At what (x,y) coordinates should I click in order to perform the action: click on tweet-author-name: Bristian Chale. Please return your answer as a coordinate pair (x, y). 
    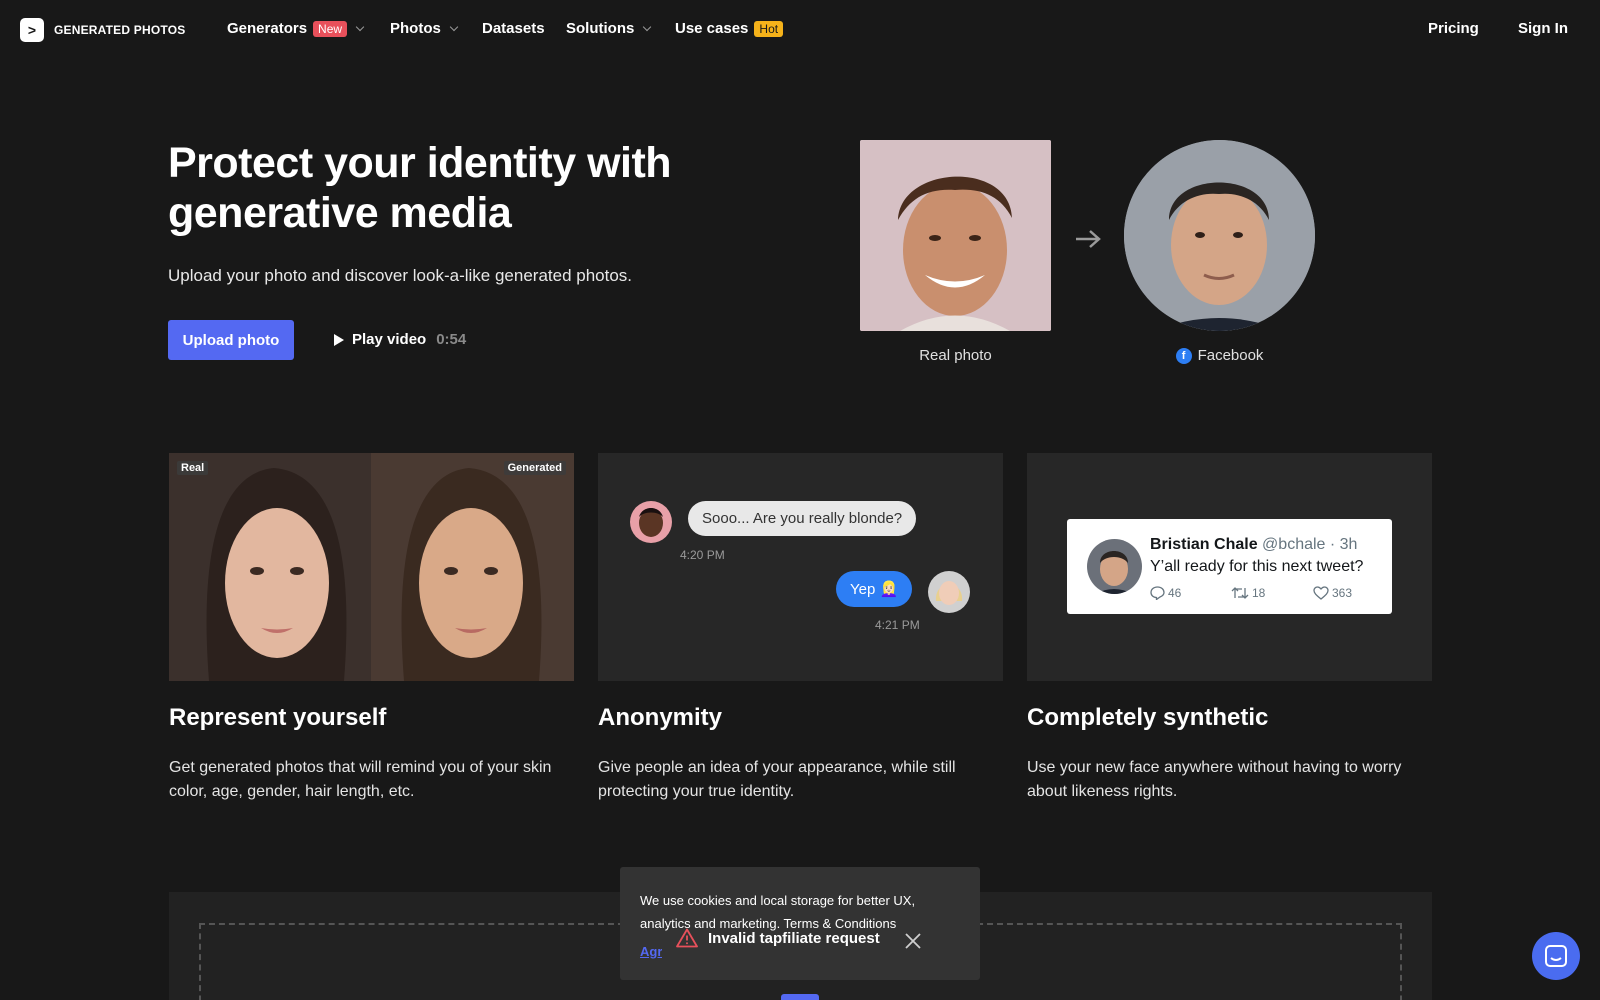
    Looking at the image, I should click on (1204, 544).